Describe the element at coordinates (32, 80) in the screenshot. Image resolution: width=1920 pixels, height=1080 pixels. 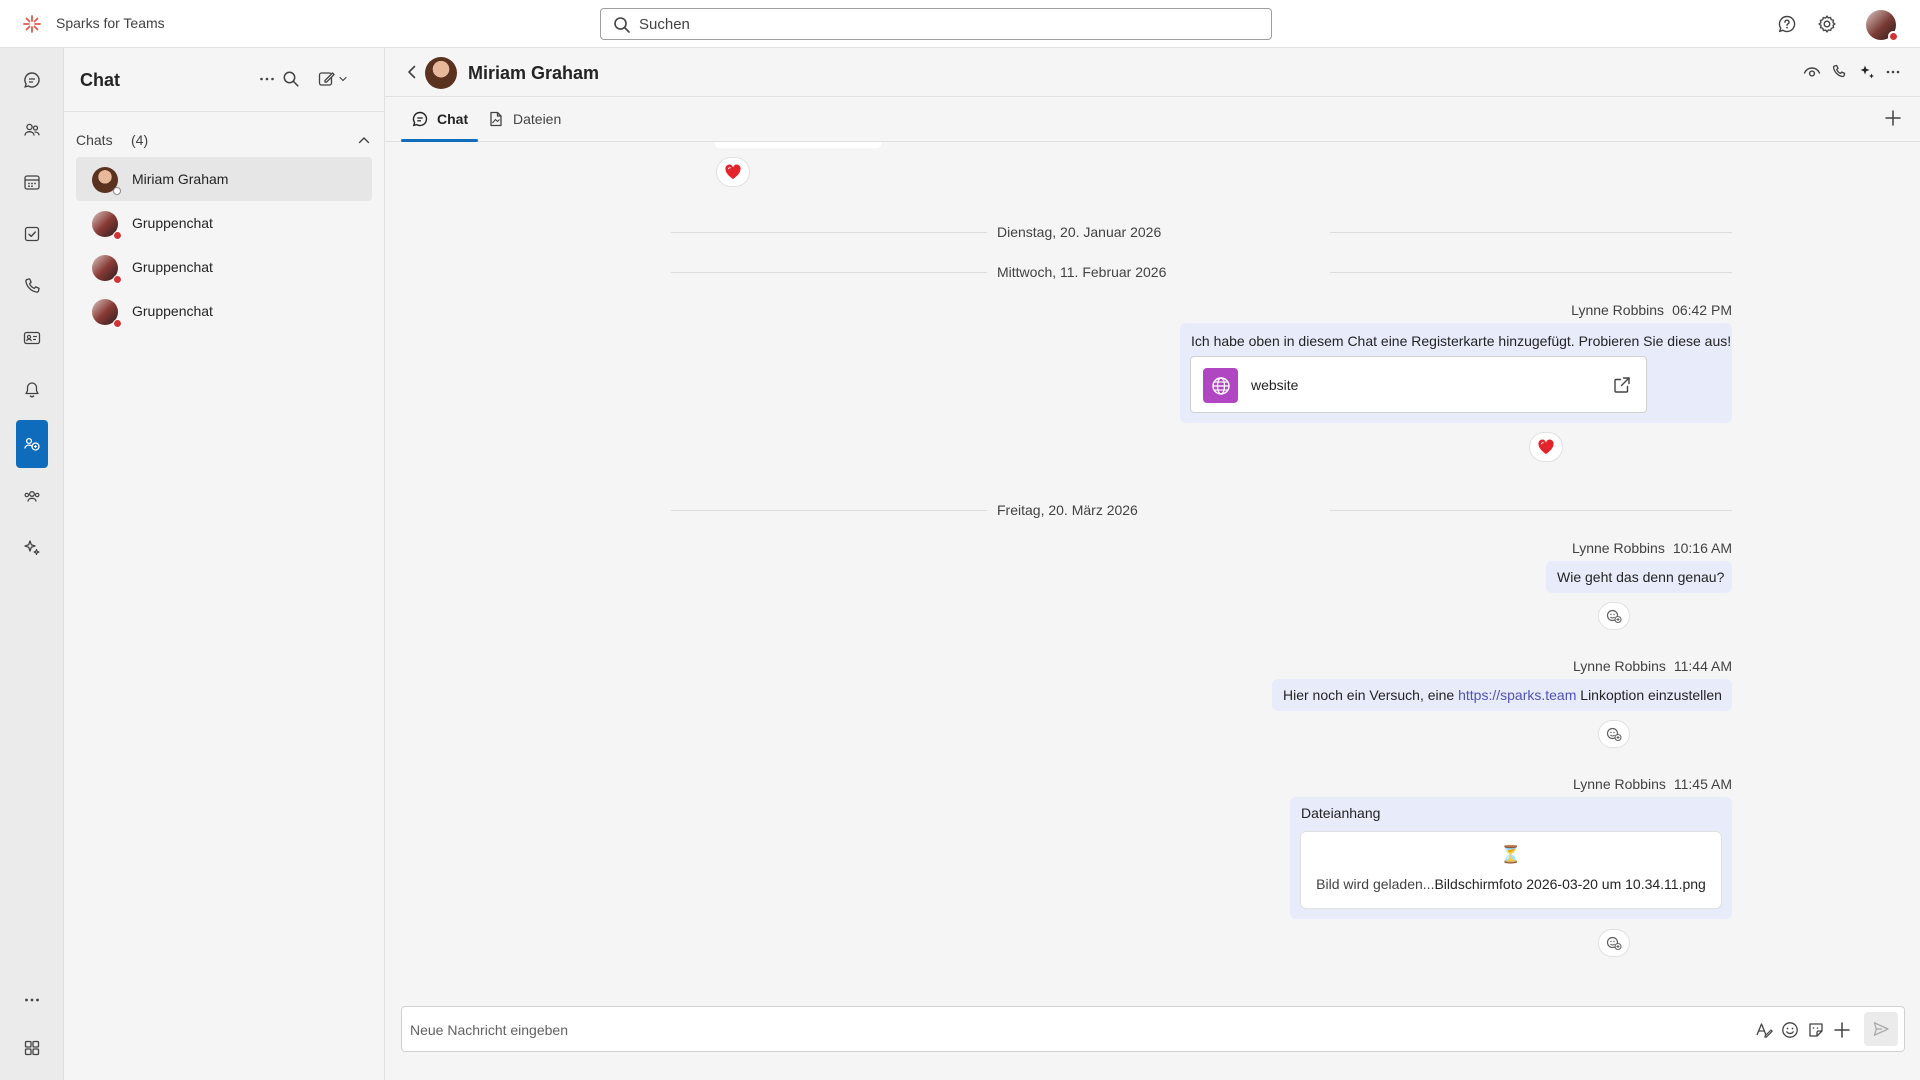
I see `rail-activity-button` at that location.